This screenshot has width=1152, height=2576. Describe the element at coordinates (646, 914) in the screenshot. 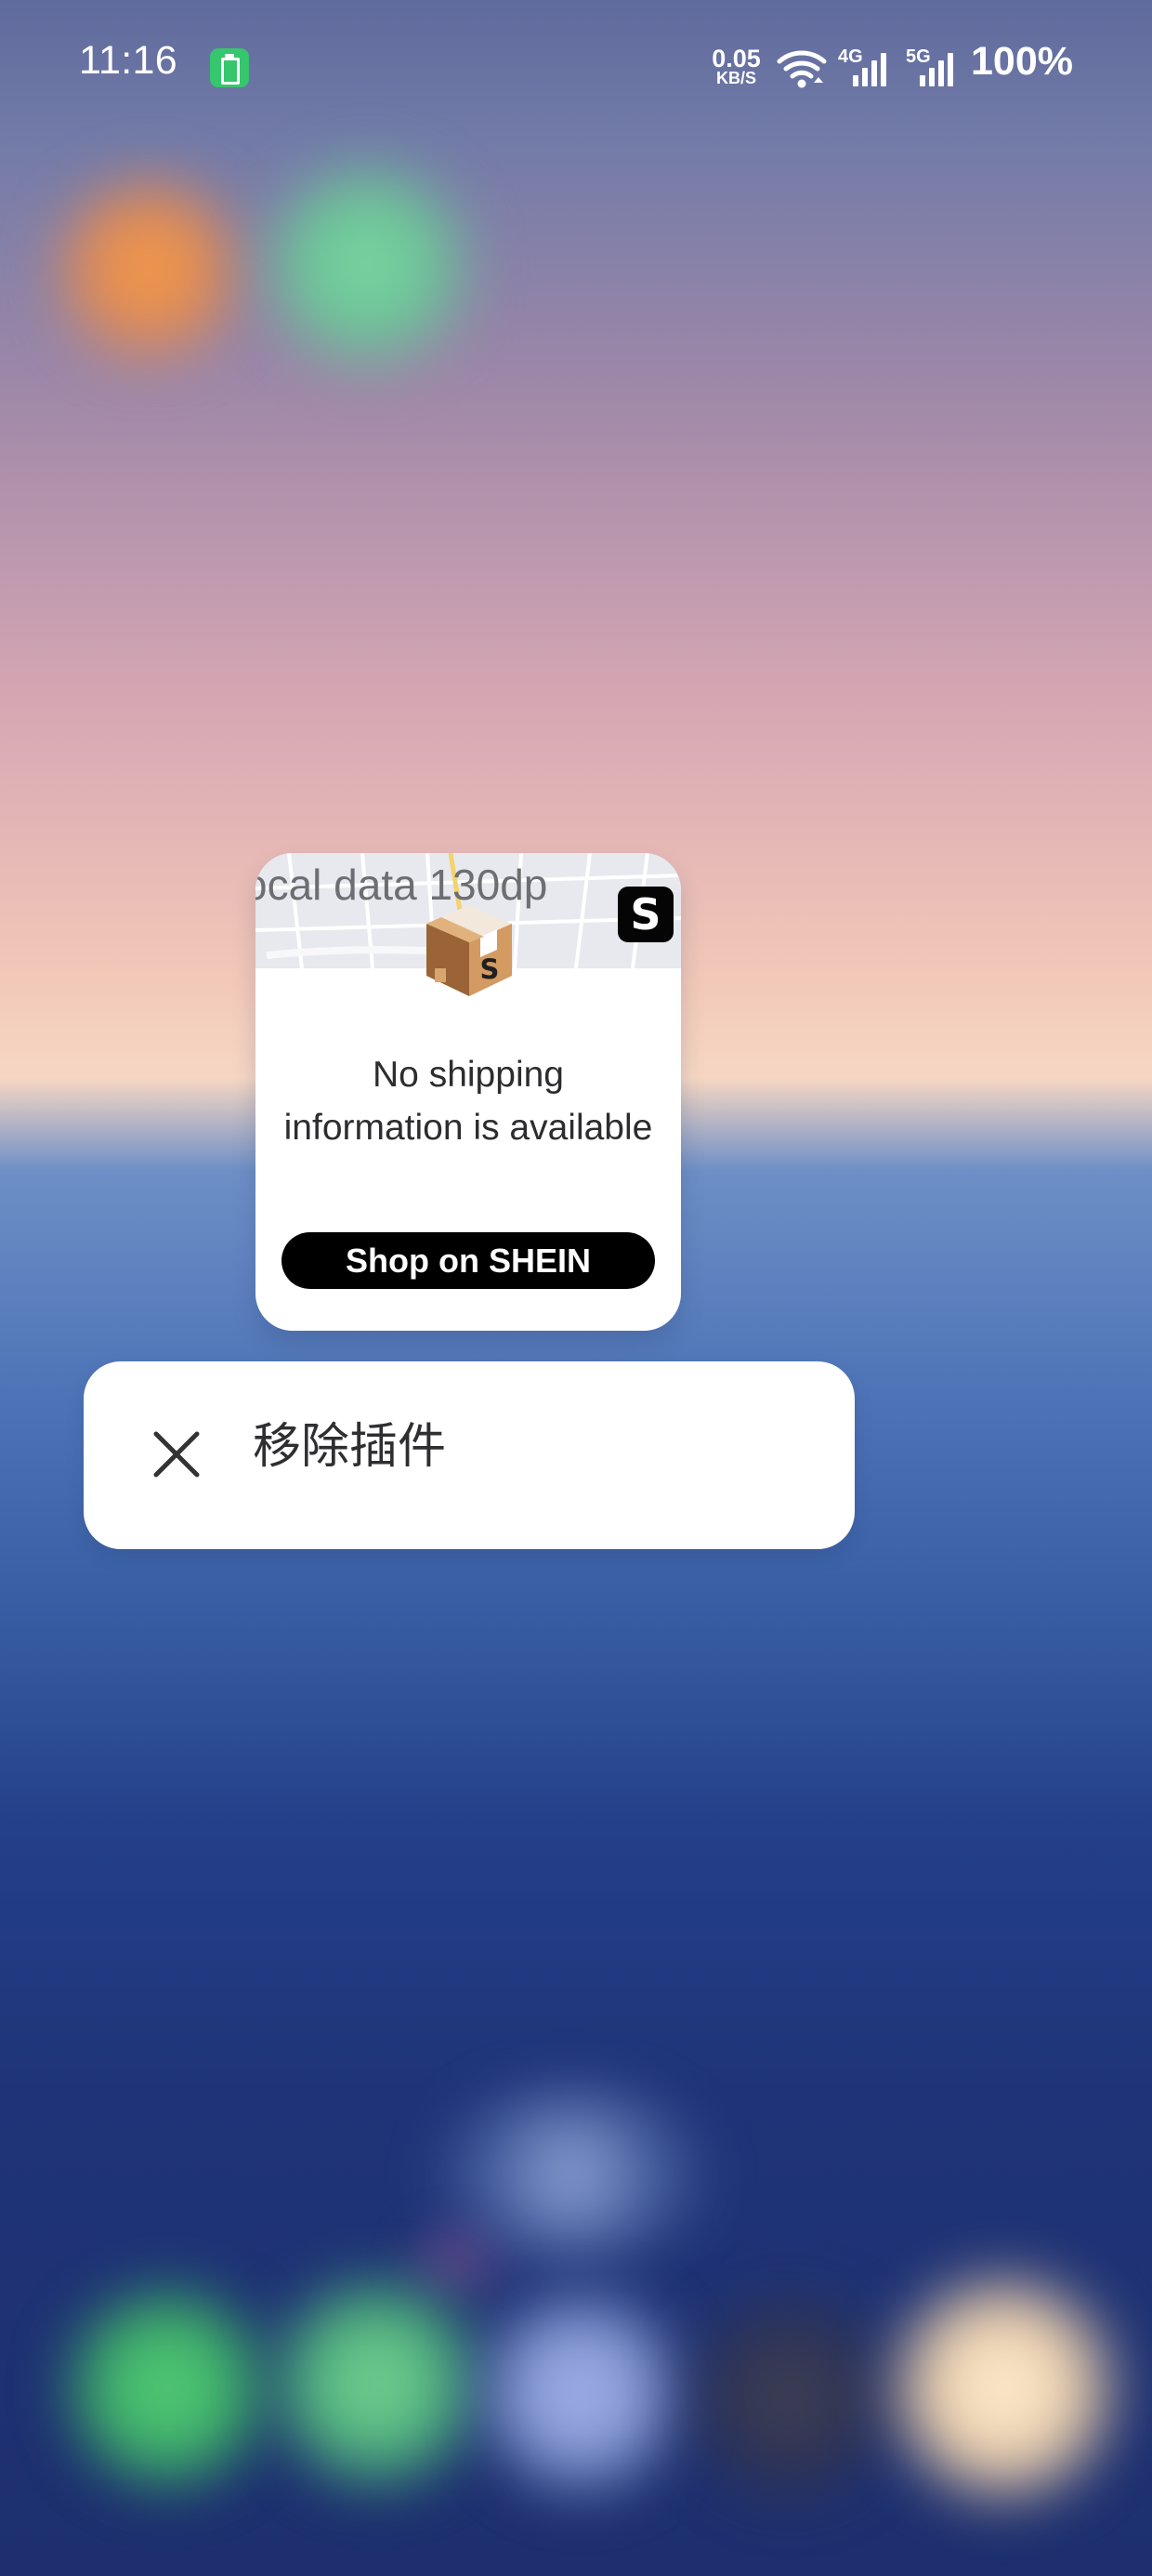

I see `shein-brand-icon: S` at that location.